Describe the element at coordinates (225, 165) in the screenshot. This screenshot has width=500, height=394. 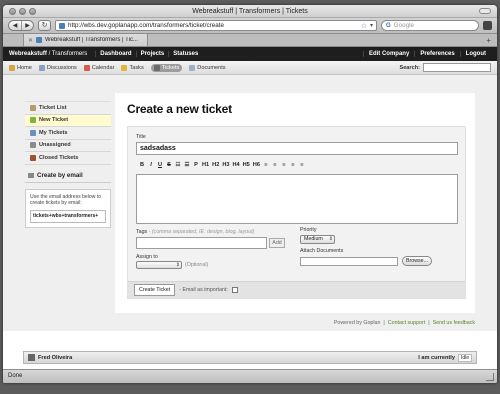
I see `h3-button: H3` at that location.